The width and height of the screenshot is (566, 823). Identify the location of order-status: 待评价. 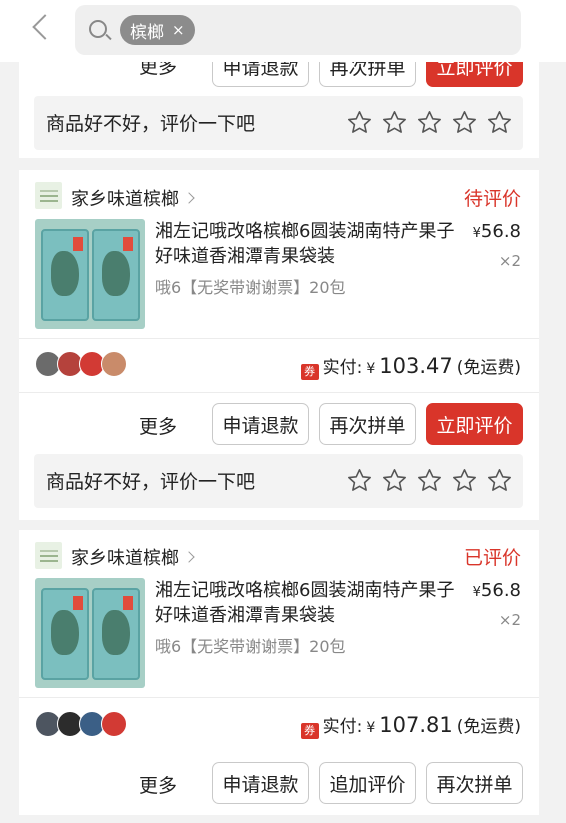
(492, 199).